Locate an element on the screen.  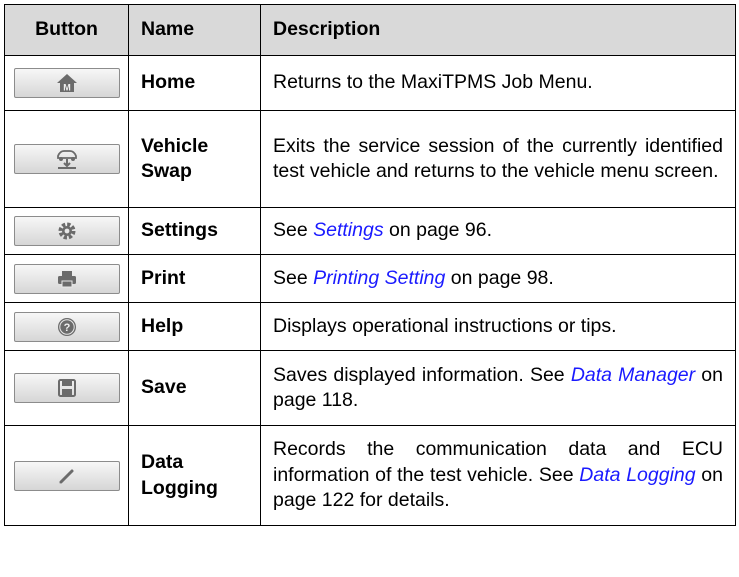
name-settings: Settings is located at coordinates (194, 231).